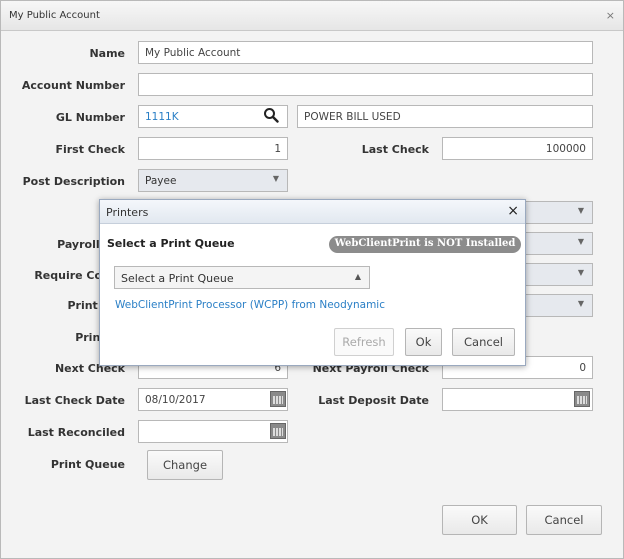  What do you see at coordinates (177, 278) in the screenshot?
I see `print-queue-placeholder: Select a Print Queue` at bounding box center [177, 278].